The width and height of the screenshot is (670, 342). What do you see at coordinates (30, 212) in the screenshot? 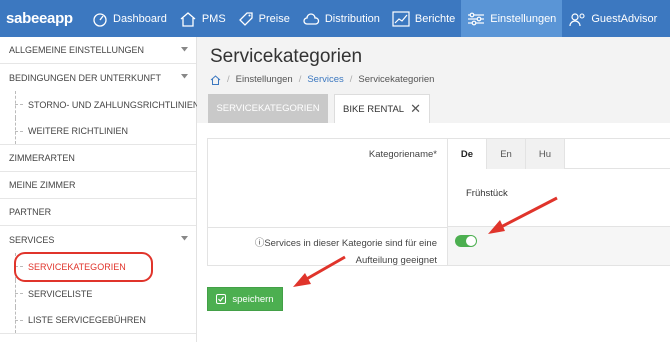
I see `sidebar-item-label: Partner` at bounding box center [30, 212].